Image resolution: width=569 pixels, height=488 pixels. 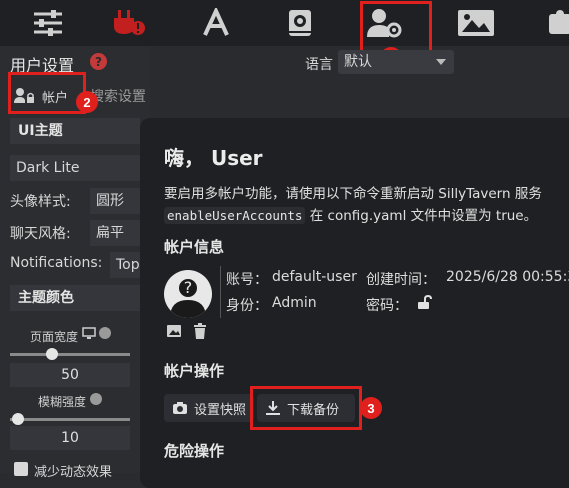 I want to click on avatar-style-select: 圆形, so click(x=115, y=201).